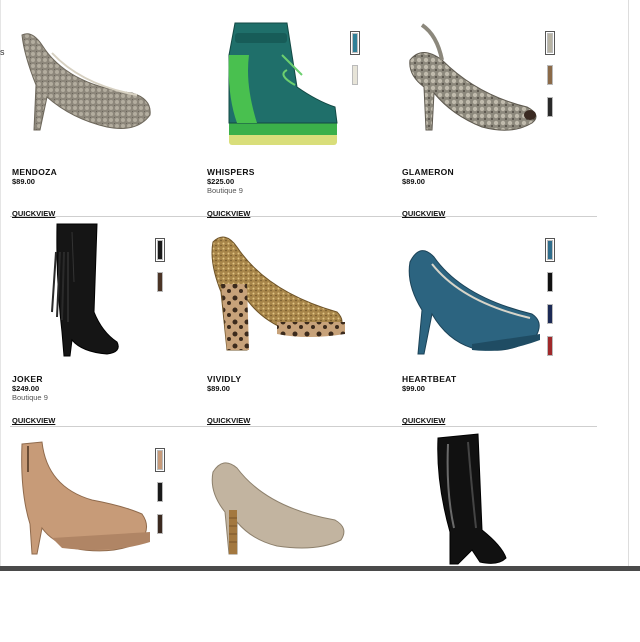  I want to click on product-card-vividly: VIVIDLY $89.00 QUICKVIEW, so click(304, 327).